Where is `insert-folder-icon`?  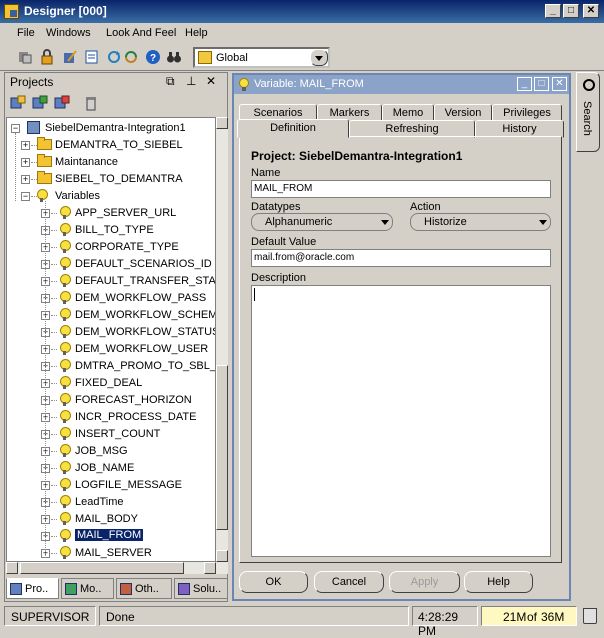
insert-folder-icon is located at coordinates (40, 103).